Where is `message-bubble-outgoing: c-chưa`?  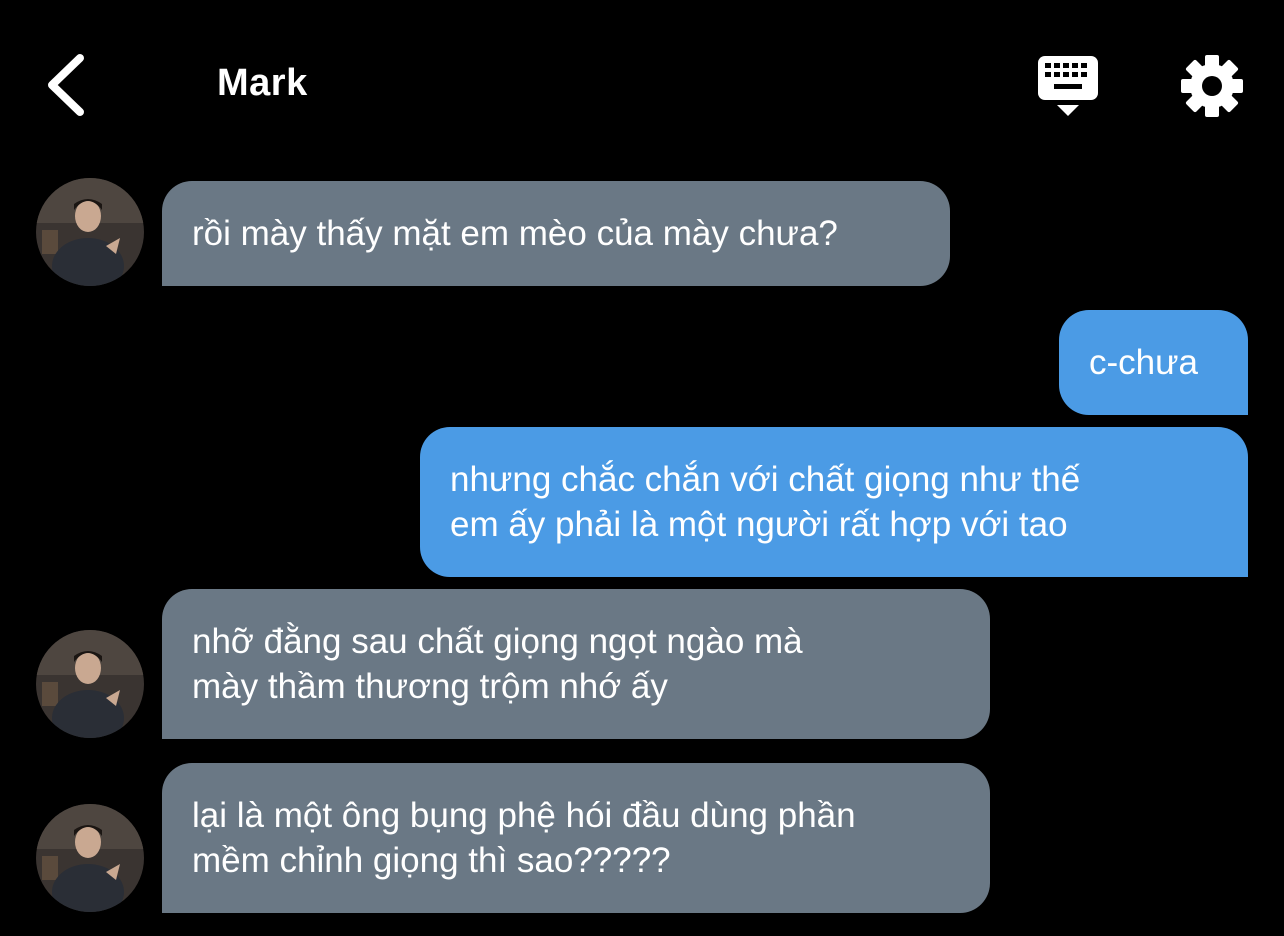
message-bubble-outgoing: c-chưa is located at coordinates (1153, 362).